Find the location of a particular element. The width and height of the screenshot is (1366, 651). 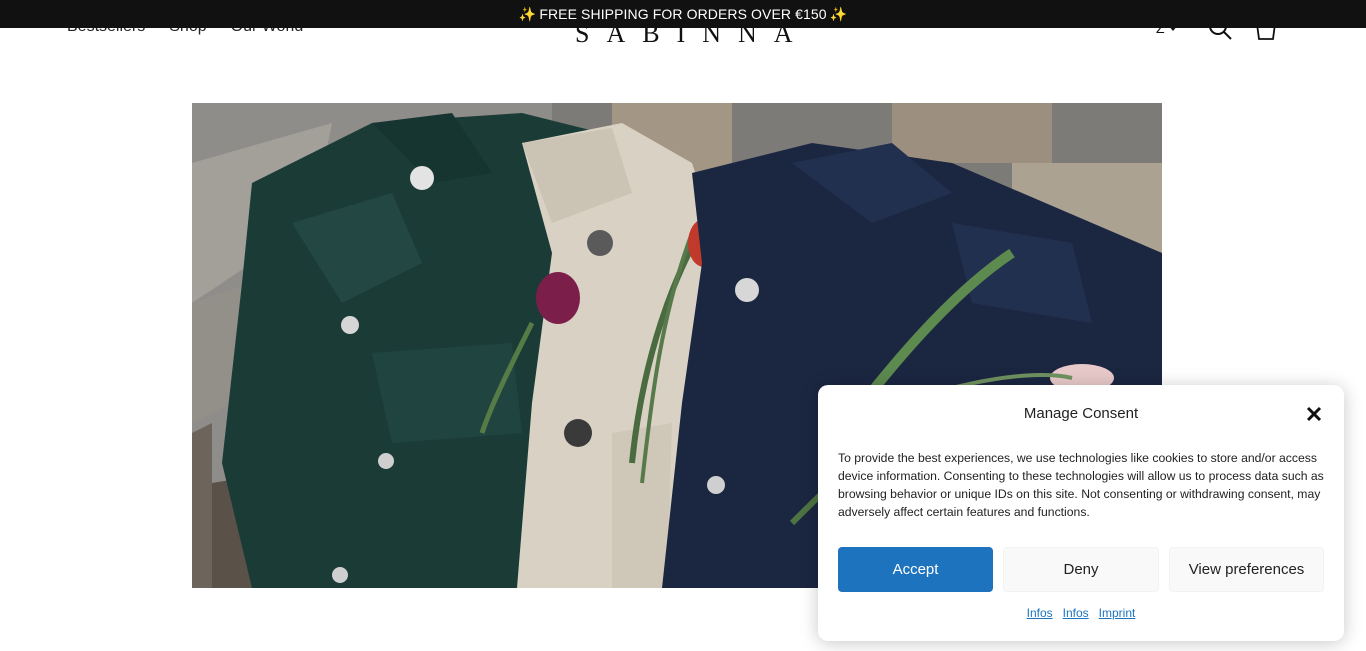

deny-button: Deny is located at coordinates (1081, 569).